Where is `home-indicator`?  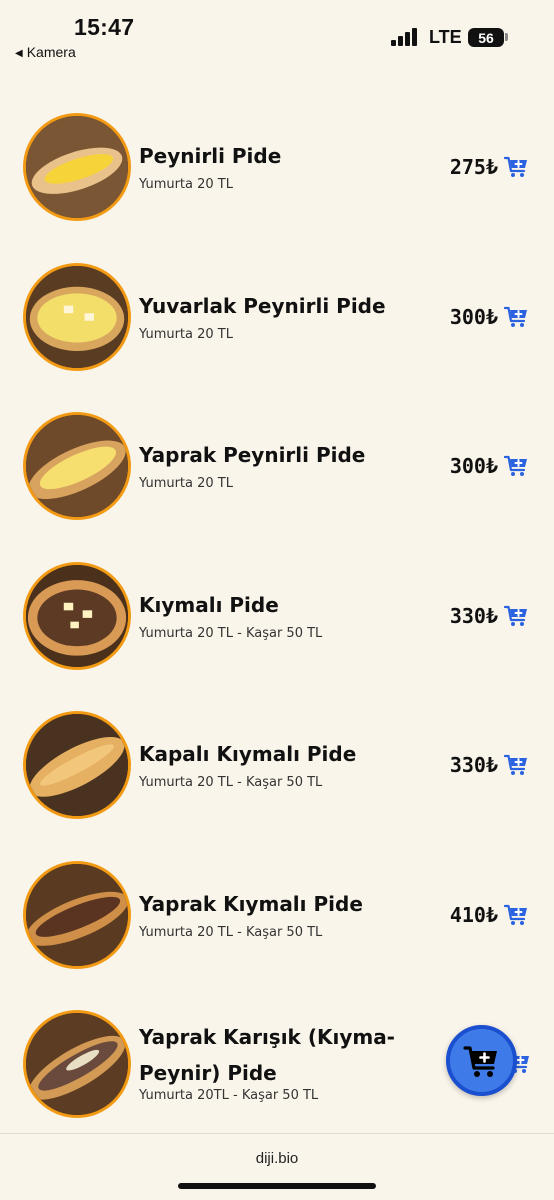
home-indicator is located at coordinates (277, 1186).